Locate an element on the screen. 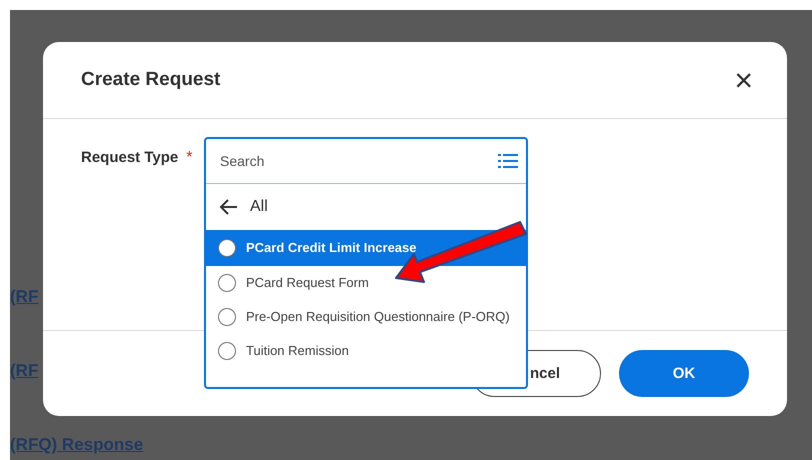 Image resolution: width=812 pixels, height=460 pixels. list-icon is located at coordinates (508, 161).